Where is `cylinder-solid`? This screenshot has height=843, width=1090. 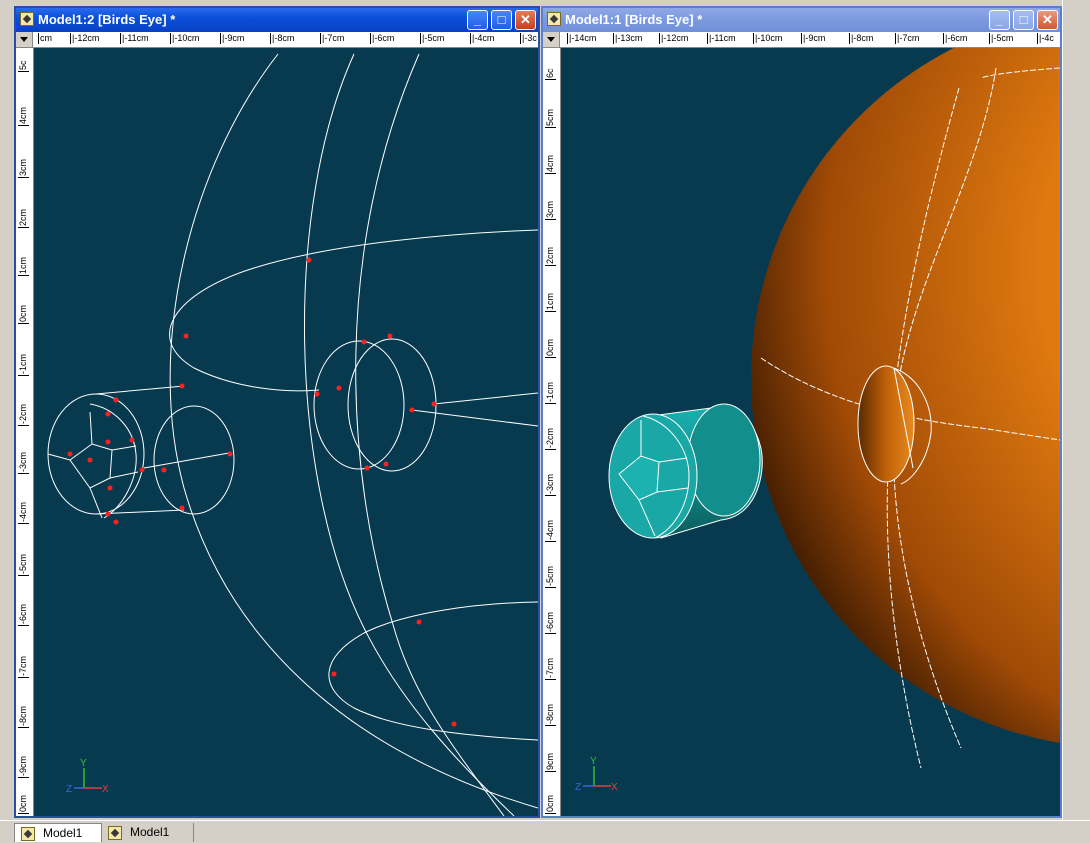 cylinder-solid is located at coordinates (685, 471).